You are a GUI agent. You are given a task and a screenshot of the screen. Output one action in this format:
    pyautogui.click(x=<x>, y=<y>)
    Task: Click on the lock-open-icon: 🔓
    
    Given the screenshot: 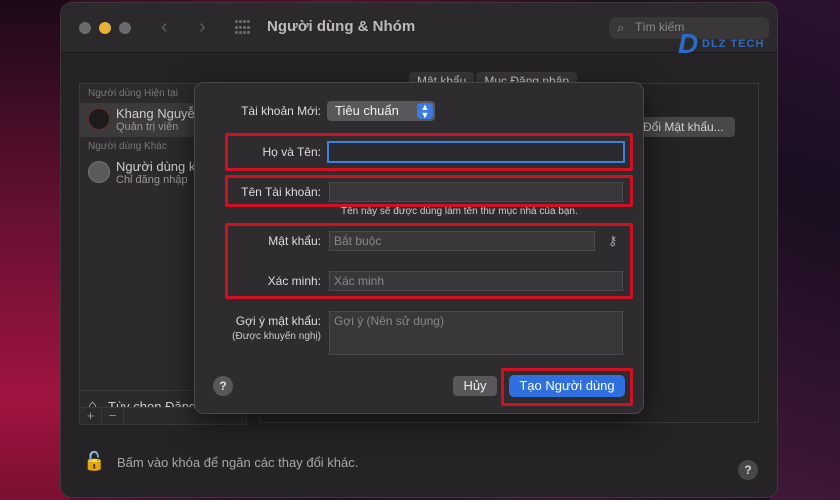 What is the action you would take?
    pyautogui.click(x=94, y=461)
    